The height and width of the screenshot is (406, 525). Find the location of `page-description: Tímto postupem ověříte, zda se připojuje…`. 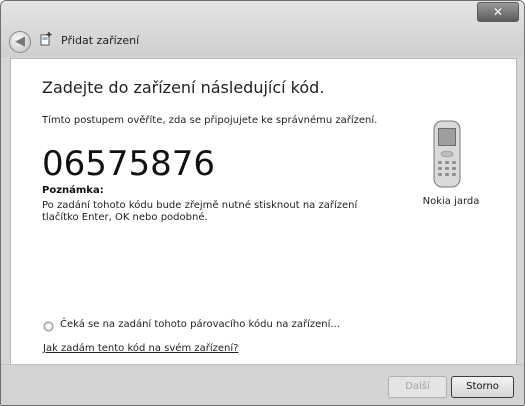

page-description: Tímto postupem ověříte, zda se připojuje… is located at coordinates (210, 120).